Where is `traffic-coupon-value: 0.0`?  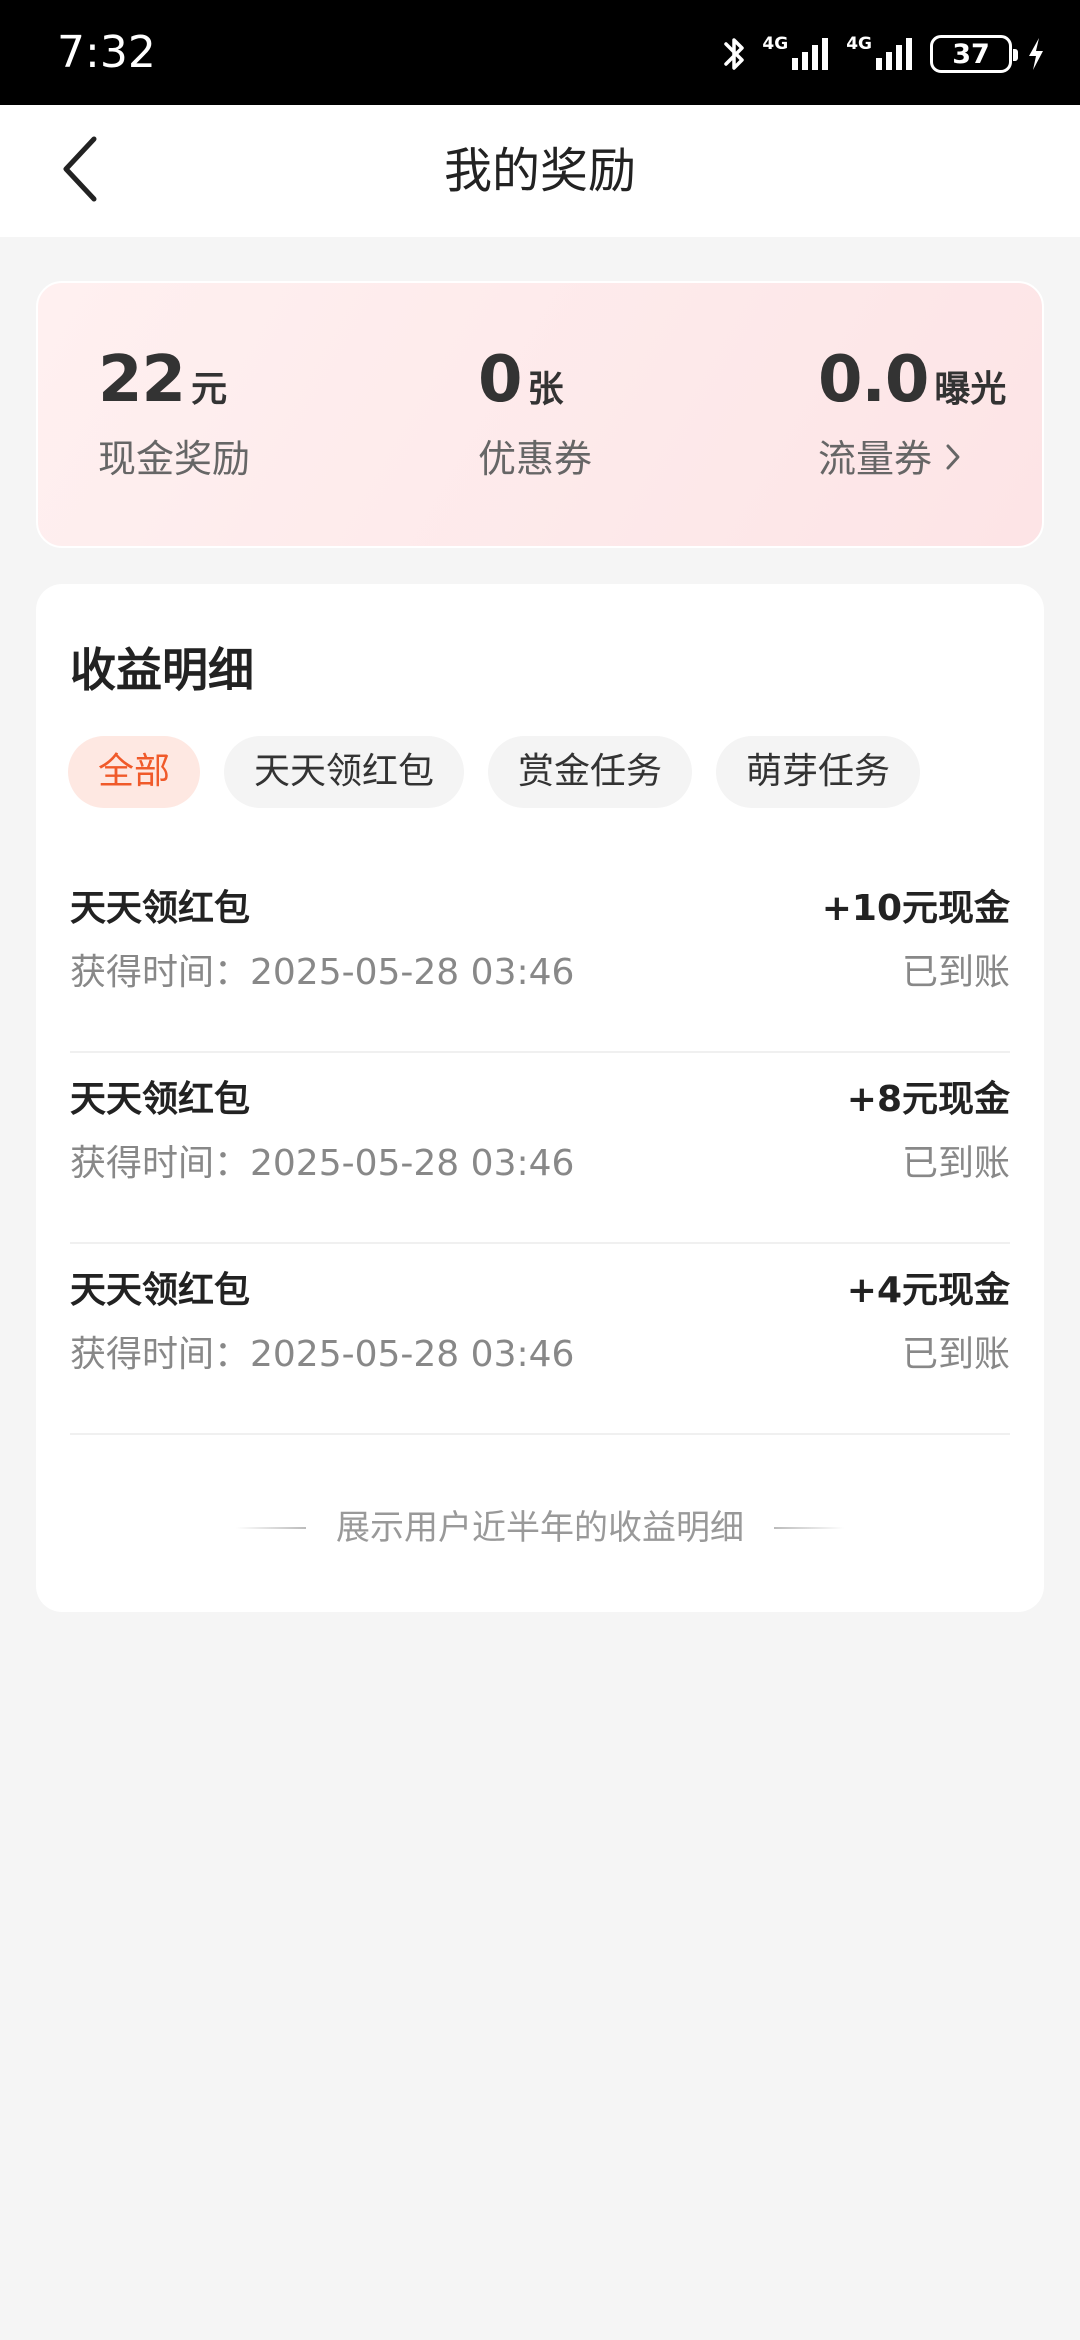 traffic-coupon-value: 0.0 is located at coordinates (873, 380).